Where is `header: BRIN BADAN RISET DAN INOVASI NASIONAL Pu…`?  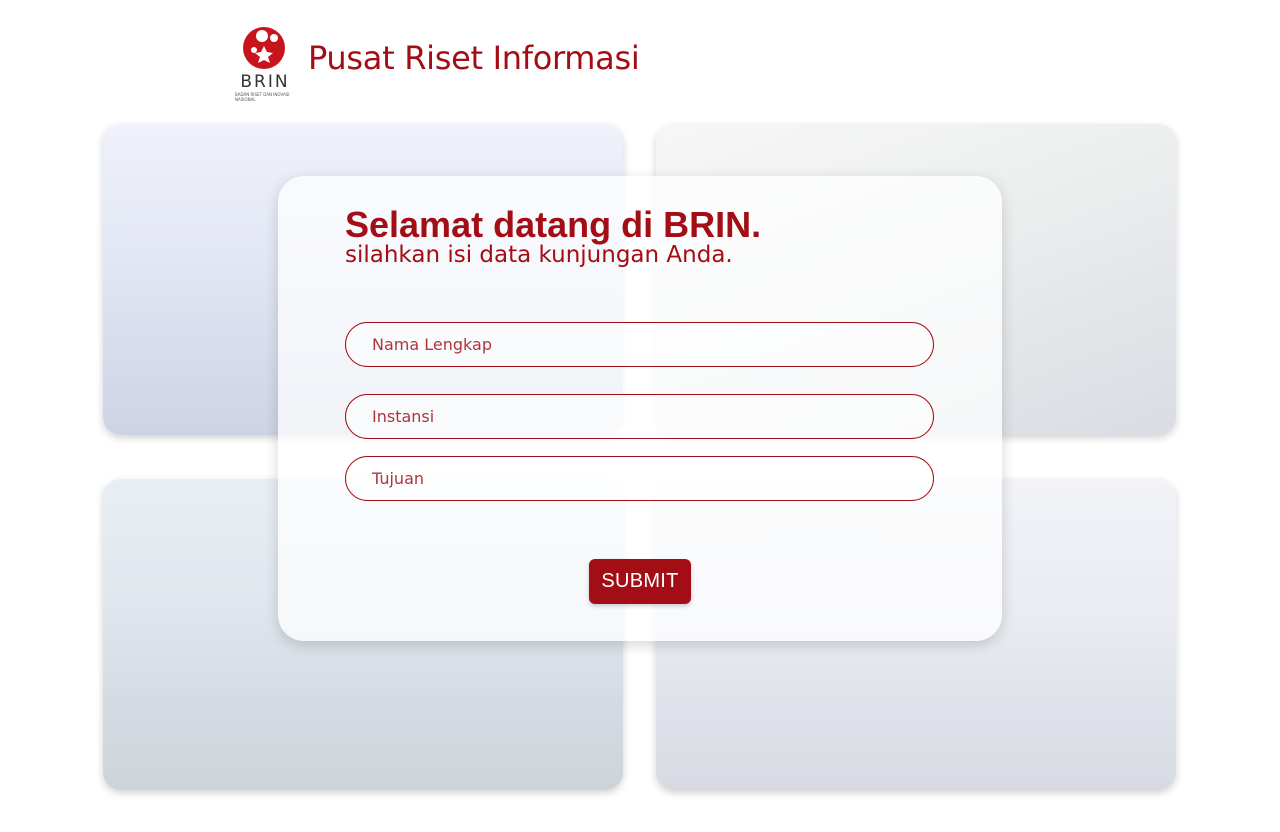 header: BRIN BADAN RISET DAN INOVASI NASIONAL Pu… is located at coordinates (436, 64).